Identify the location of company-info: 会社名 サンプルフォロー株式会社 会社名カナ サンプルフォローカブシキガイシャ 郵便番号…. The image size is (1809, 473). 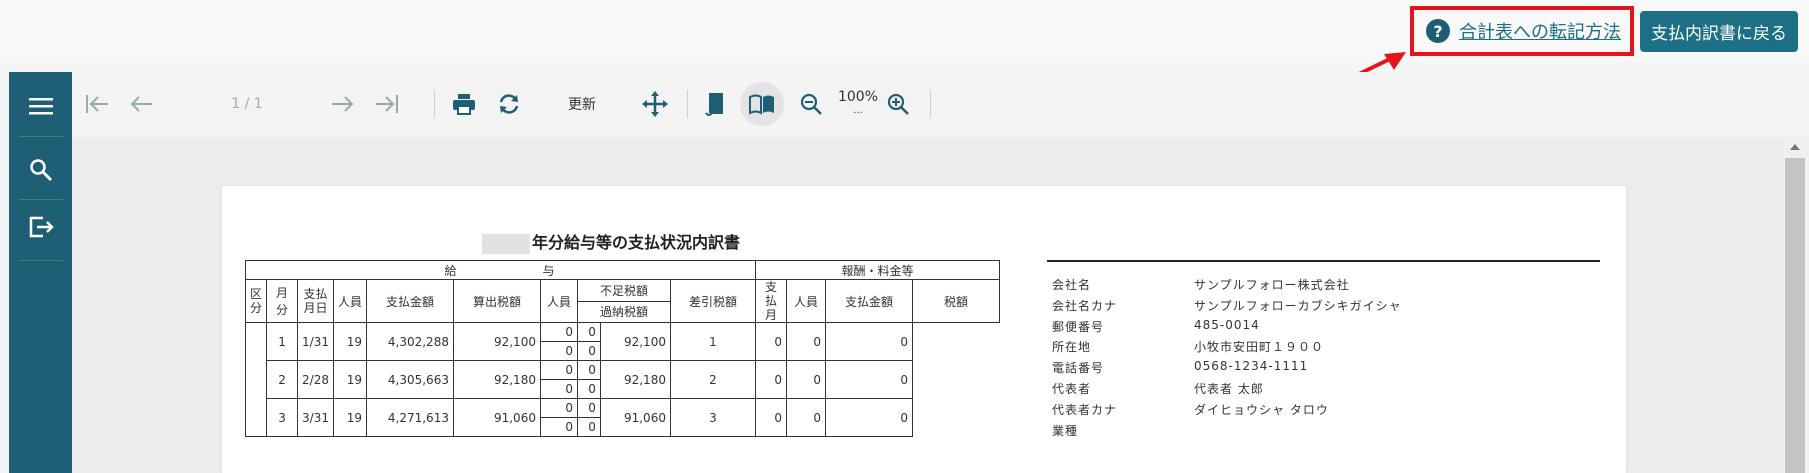
(1227, 359).